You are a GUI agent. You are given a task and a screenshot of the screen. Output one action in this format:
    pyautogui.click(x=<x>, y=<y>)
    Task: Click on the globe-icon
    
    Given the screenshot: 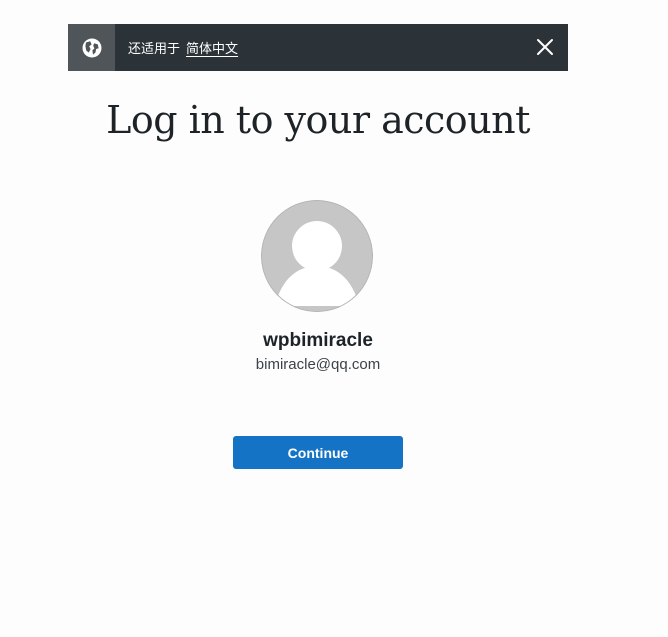 What is the action you would take?
    pyautogui.click(x=91, y=47)
    